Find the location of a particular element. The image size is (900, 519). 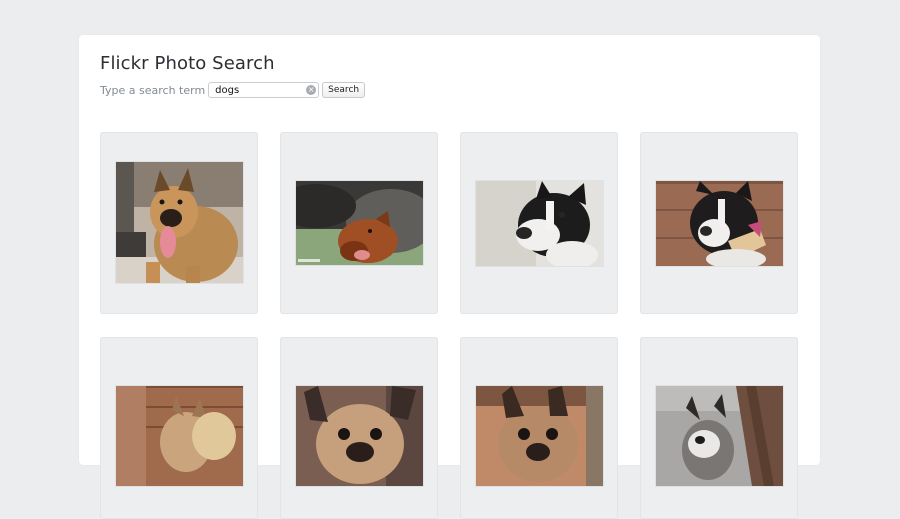

page-title: Flickr Photo Search is located at coordinates (187, 63).